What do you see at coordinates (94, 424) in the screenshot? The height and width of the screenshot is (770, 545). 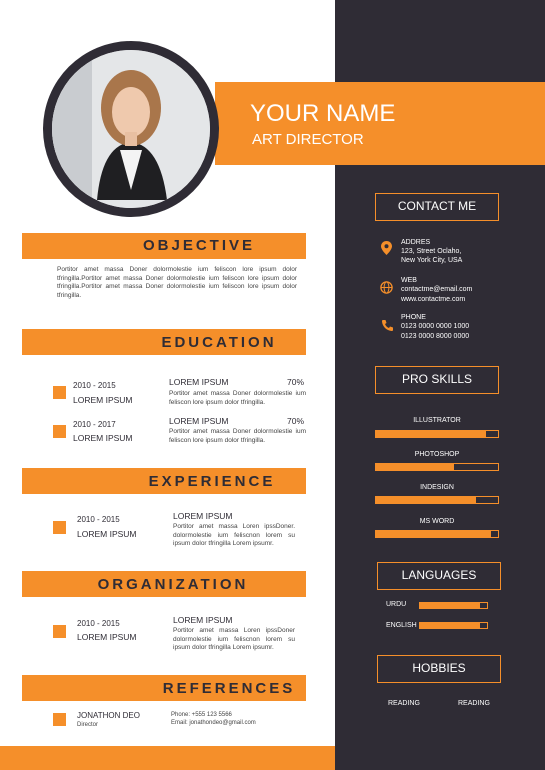 I see `education-date: 2010 - 2017` at bounding box center [94, 424].